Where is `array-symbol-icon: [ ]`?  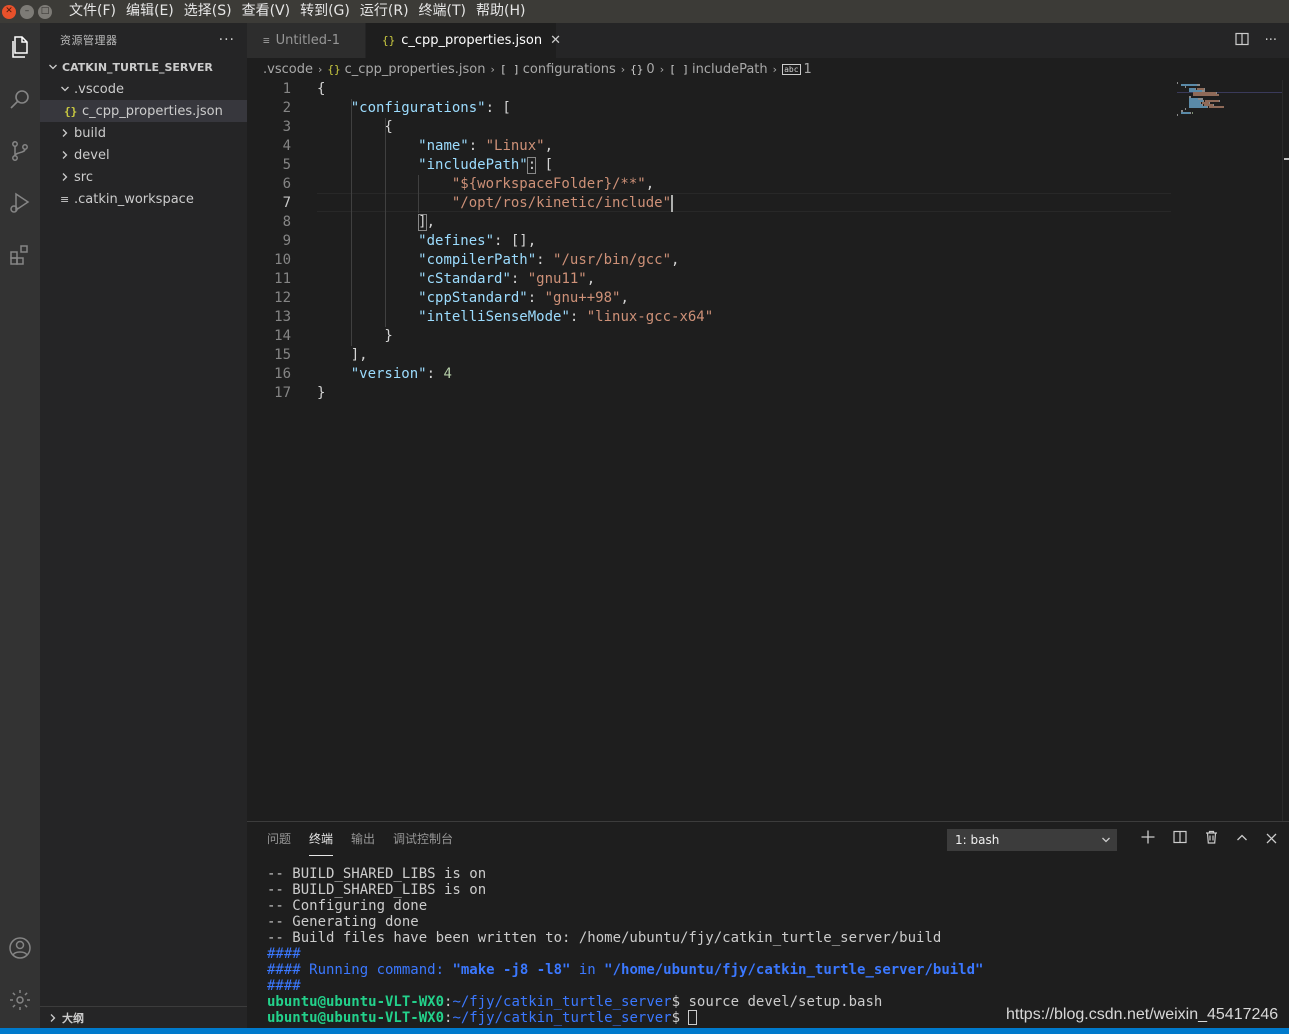
array-symbol-icon: [ ] is located at coordinates (679, 69).